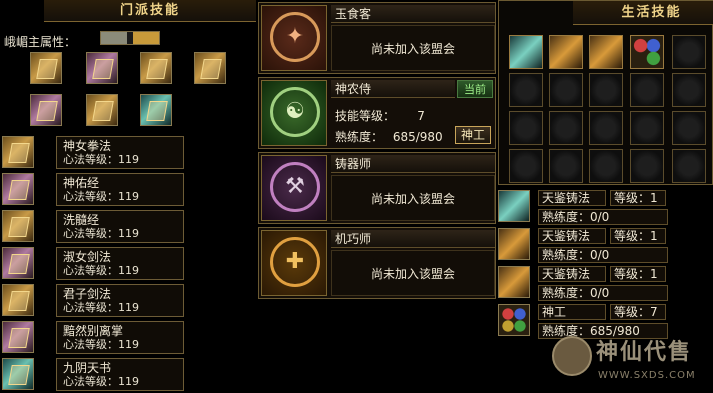 This screenshot has width=713, height=393. Describe the element at coordinates (81, 183) in the screenshot. I see `skill-name: 神佑经` at that location.